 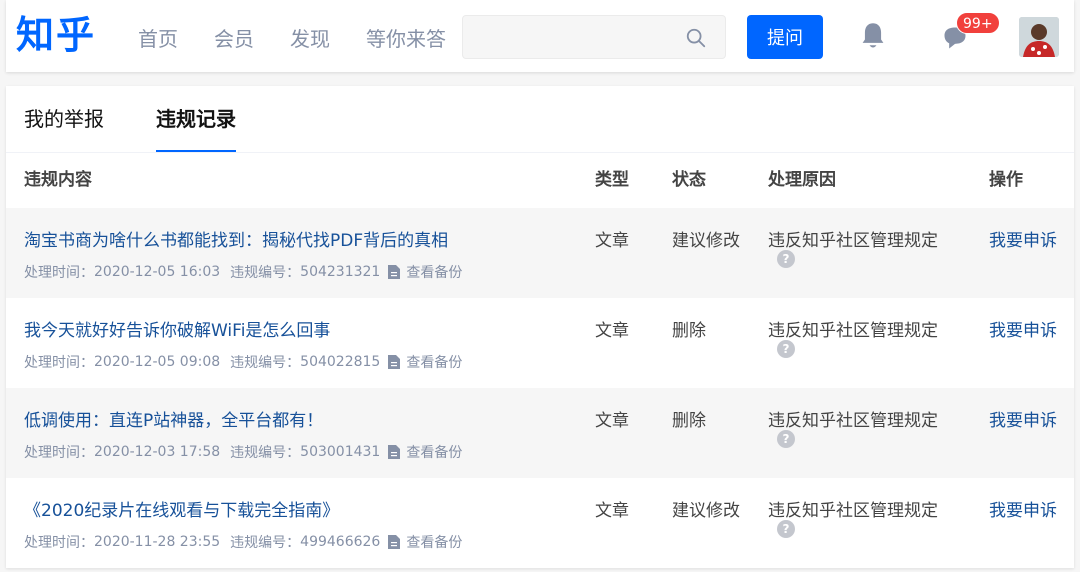 I want to click on search-input, so click(x=594, y=37).